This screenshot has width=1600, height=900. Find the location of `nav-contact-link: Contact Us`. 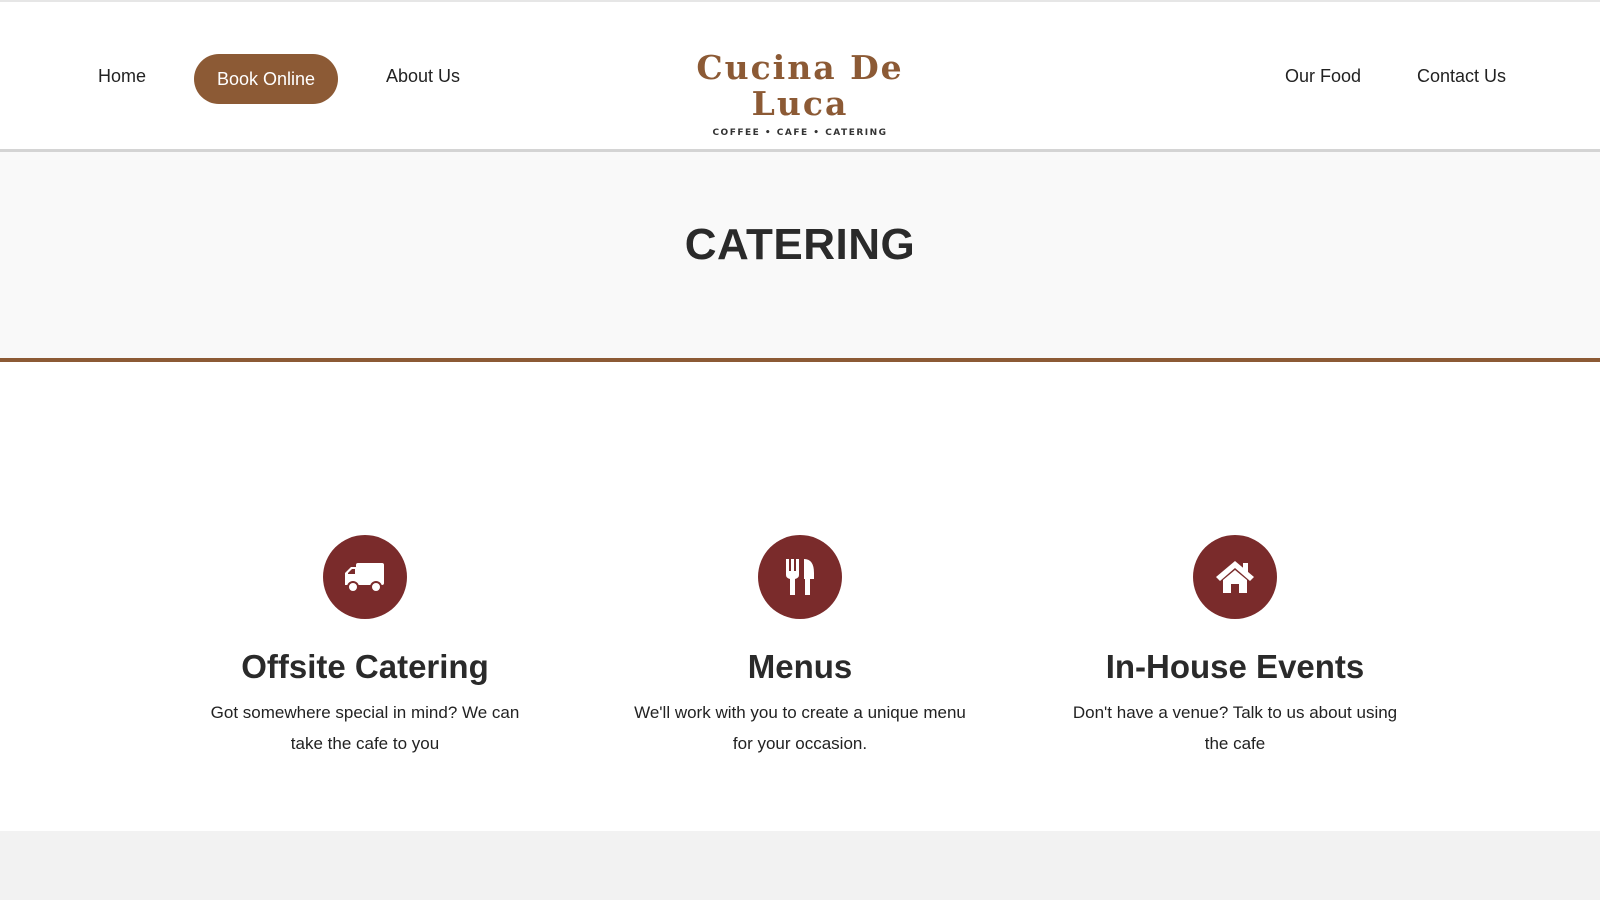

nav-contact-link: Contact Us is located at coordinates (1461, 76).